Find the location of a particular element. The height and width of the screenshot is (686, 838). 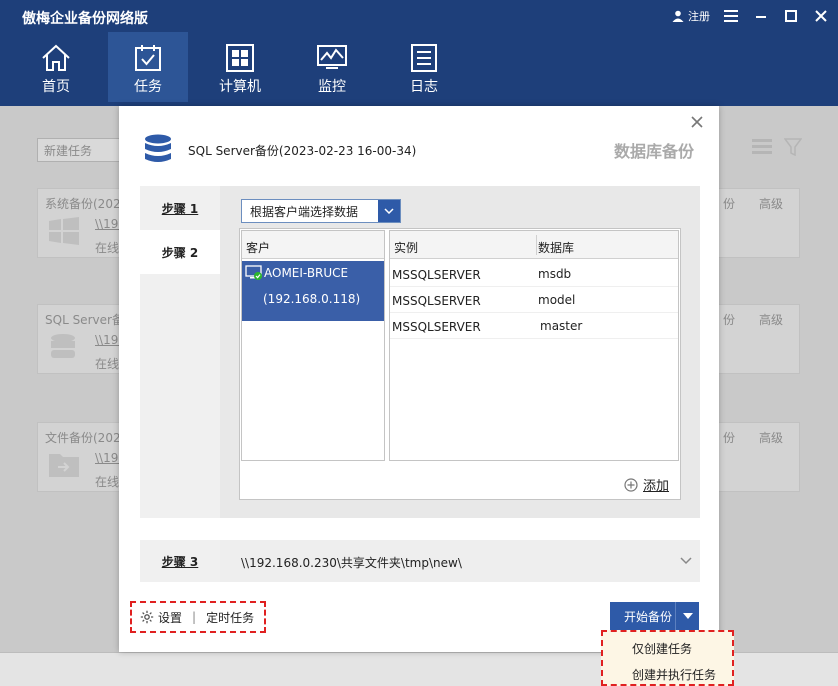

nav-computers-label: 计算机 is located at coordinates (240, 87).